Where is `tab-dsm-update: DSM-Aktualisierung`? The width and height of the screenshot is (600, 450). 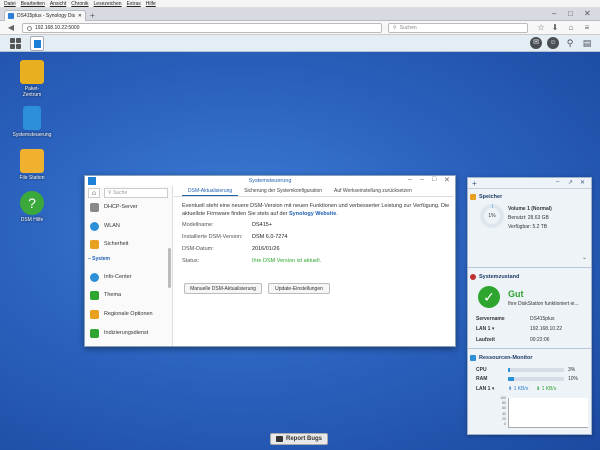 tab-dsm-update: DSM-Aktualisierung is located at coordinates (210, 191).